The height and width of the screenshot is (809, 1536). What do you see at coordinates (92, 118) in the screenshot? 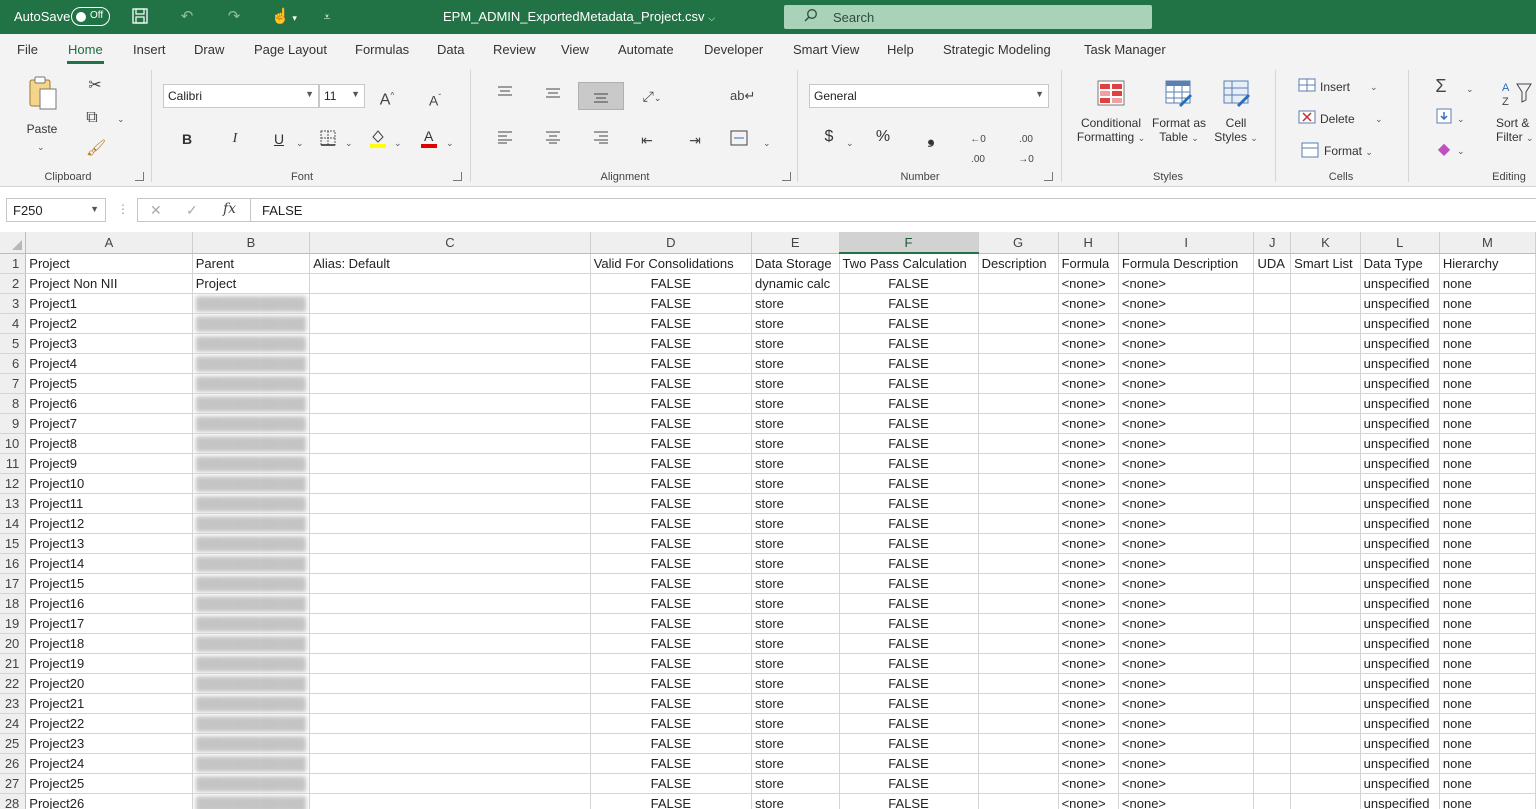
I see `copy-icon: ⧉` at bounding box center [92, 118].